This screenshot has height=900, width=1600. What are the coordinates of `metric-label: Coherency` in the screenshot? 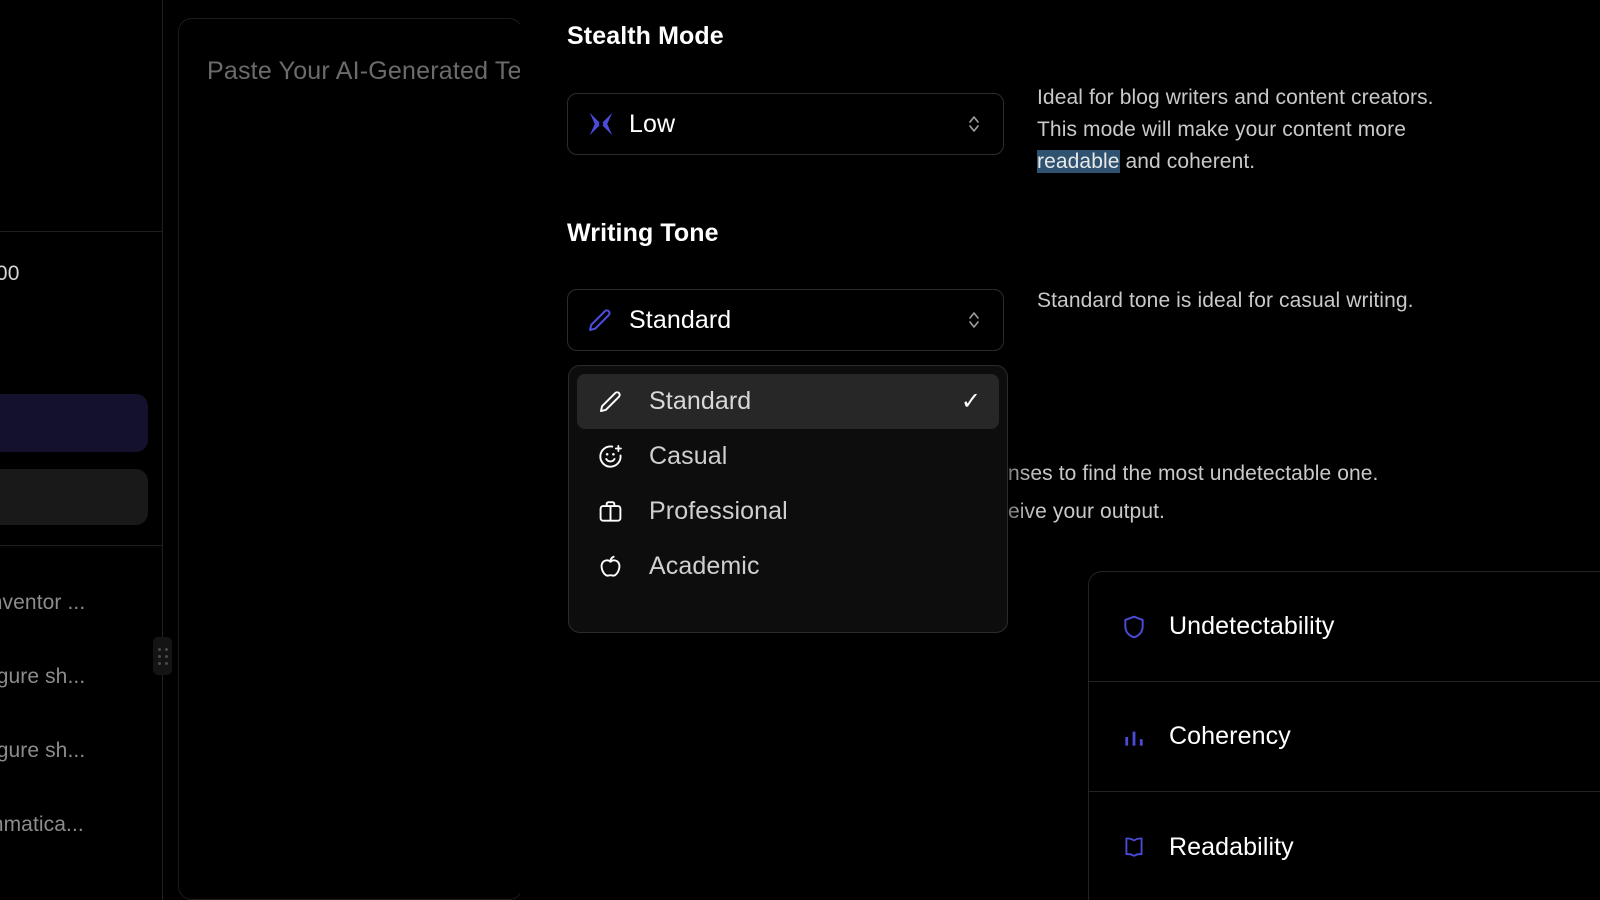 It's located at (1230, 736).